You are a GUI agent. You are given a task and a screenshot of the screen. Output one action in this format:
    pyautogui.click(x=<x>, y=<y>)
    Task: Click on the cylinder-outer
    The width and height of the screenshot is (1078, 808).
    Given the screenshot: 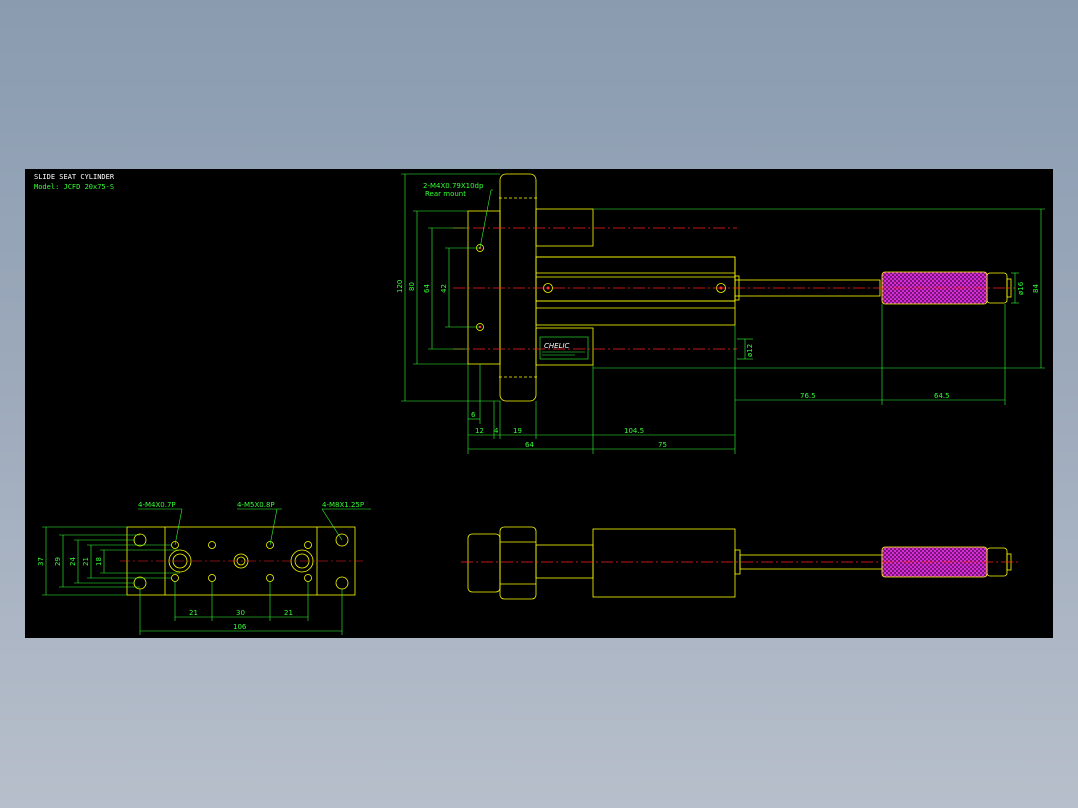 What is the action you would take?
    pyautogui.click(x=635, y=279)
    